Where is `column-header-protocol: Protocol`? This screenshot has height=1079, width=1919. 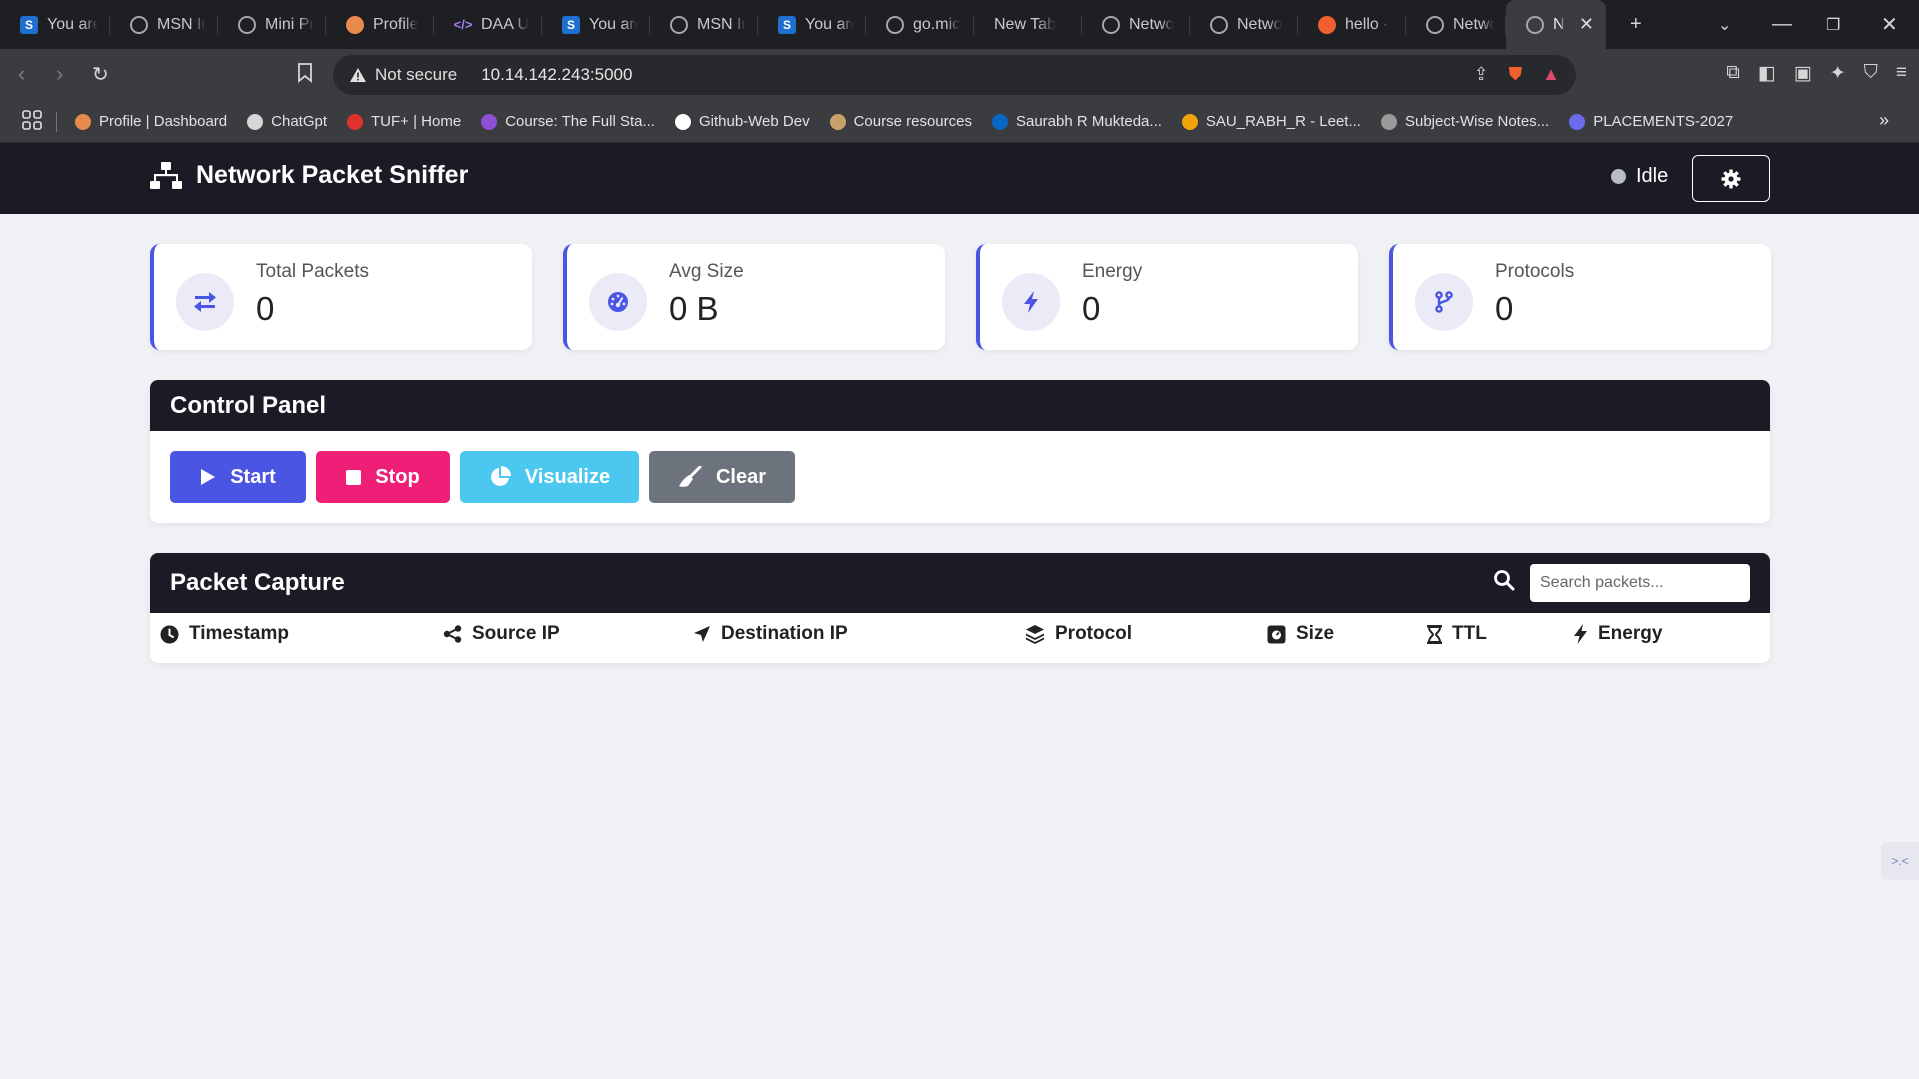 column-header-protocol: Protocol is located at coordinates (1078, 634).